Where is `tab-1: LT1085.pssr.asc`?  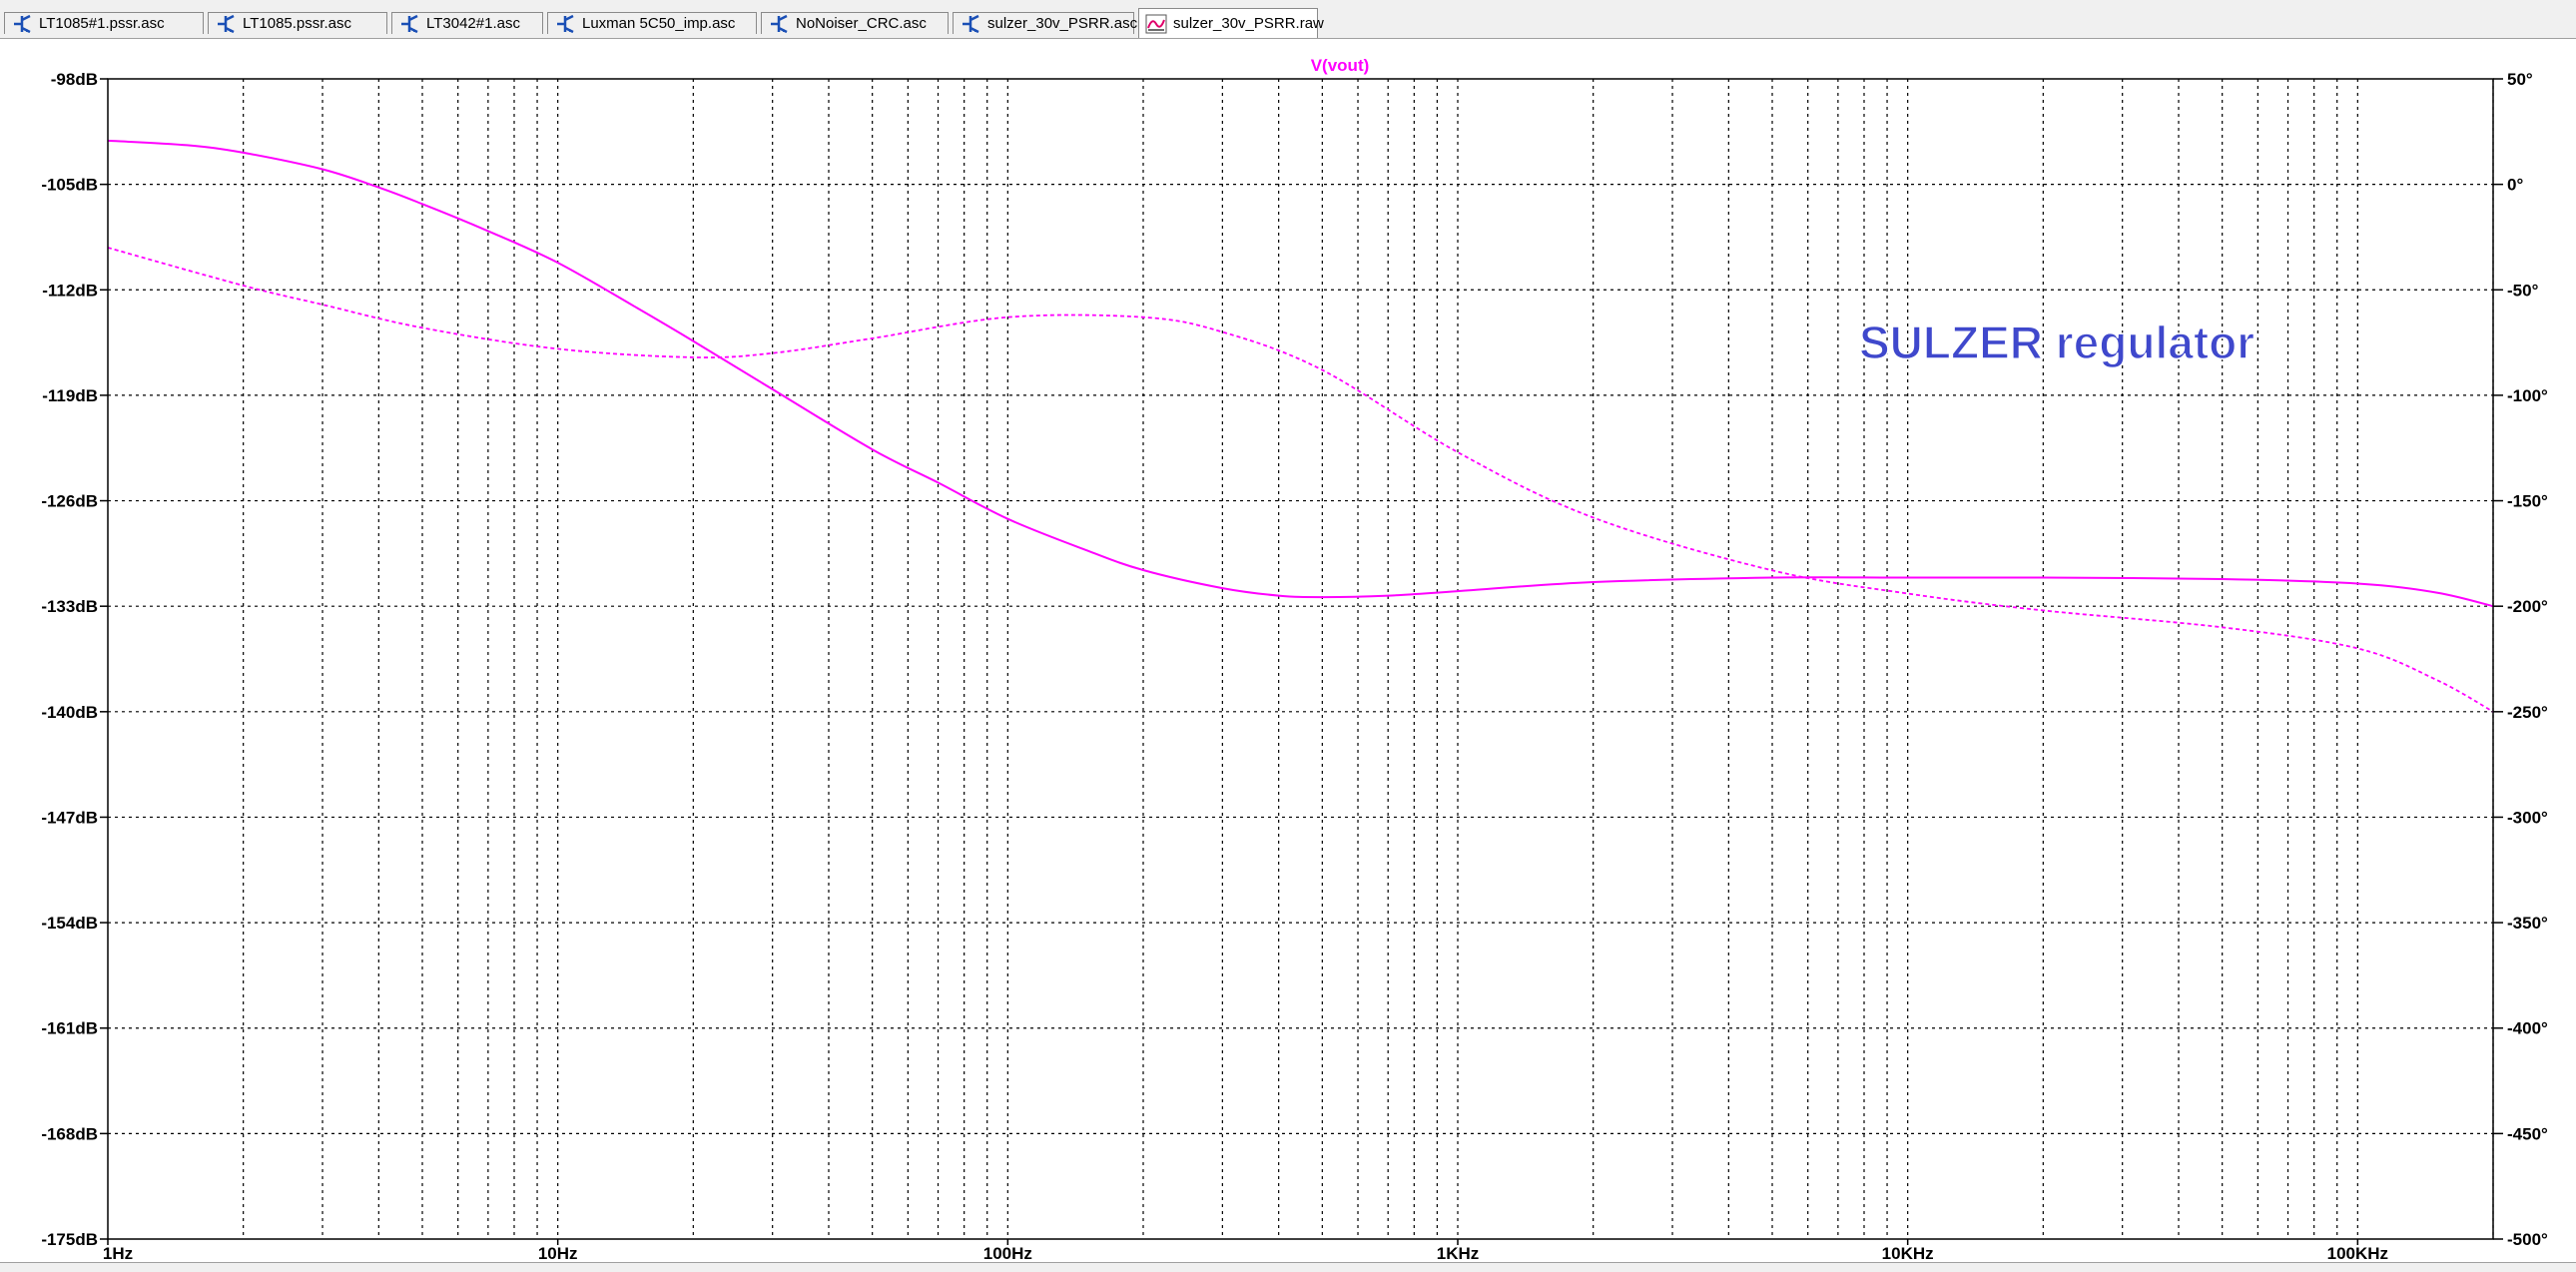 tab-1: LT1085.pssr.asc is located at coordinates (297, 23).